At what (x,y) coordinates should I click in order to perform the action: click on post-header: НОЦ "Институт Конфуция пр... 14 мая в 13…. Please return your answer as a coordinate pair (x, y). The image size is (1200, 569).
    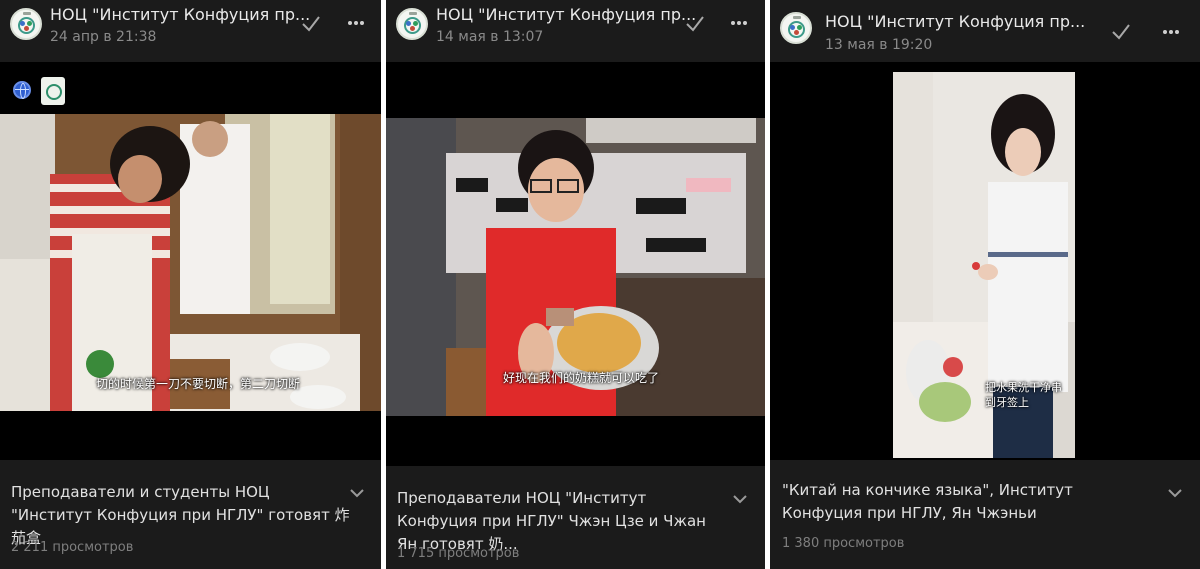
    Looking at the image, I should click on (575, 31).